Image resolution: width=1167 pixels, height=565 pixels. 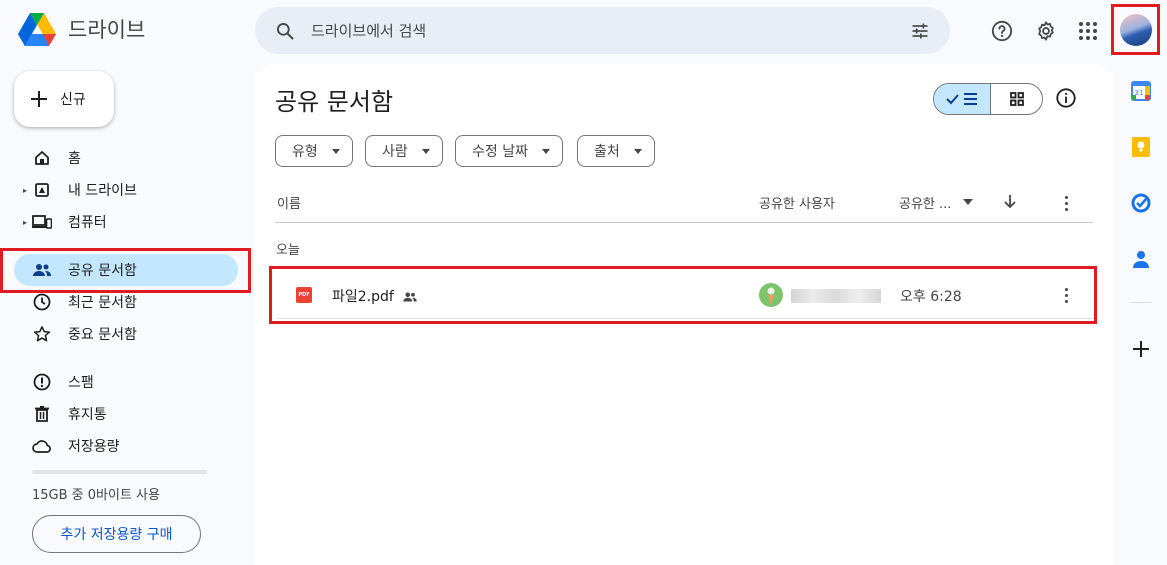 I want to click on gear-icon, so click(x=1046, y=31).